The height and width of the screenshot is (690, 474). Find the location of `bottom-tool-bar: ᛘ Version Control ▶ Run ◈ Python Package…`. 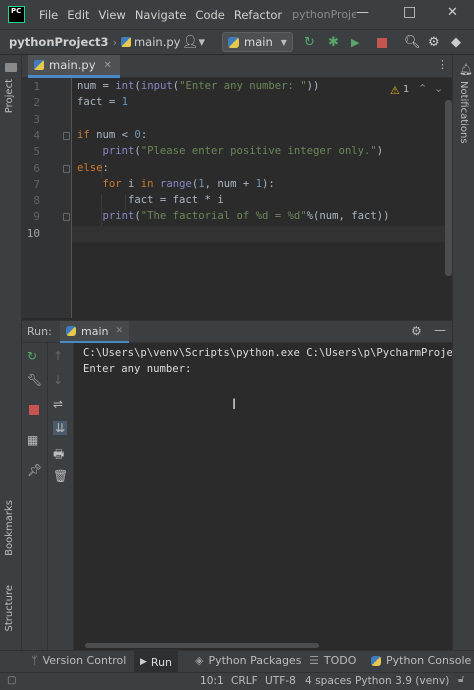

bottom-tool-bar: ᛘ Version Control ▶ Run ◈ Python Package… is located at coordinates (237, 661).